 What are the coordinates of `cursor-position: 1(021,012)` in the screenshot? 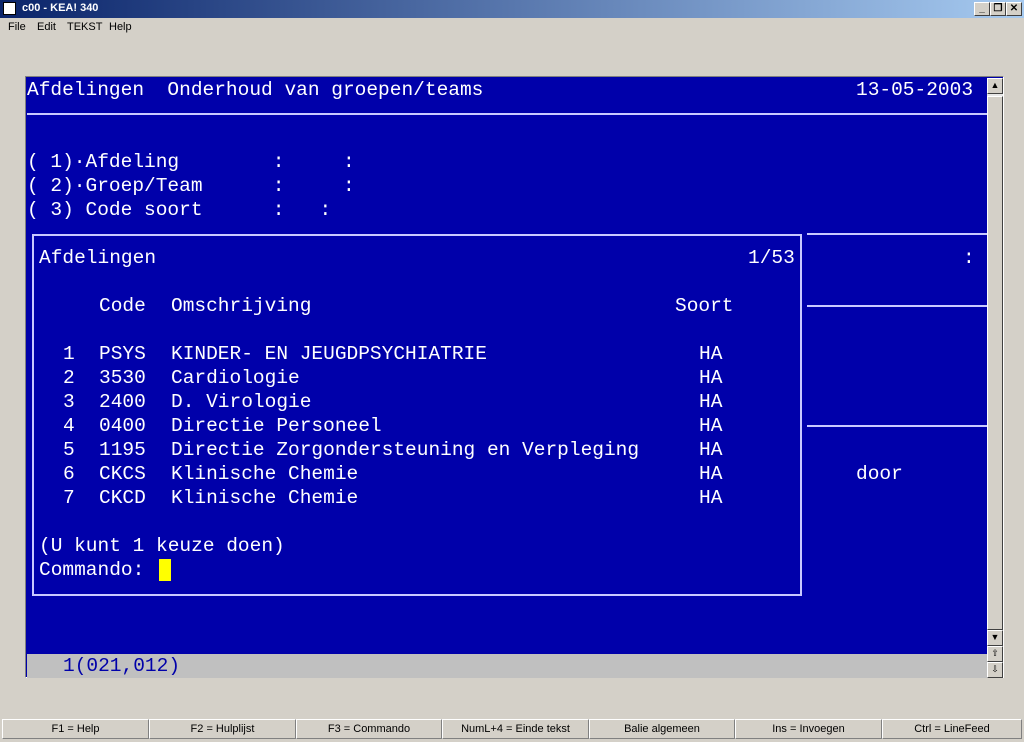 It's located at (122, 666).